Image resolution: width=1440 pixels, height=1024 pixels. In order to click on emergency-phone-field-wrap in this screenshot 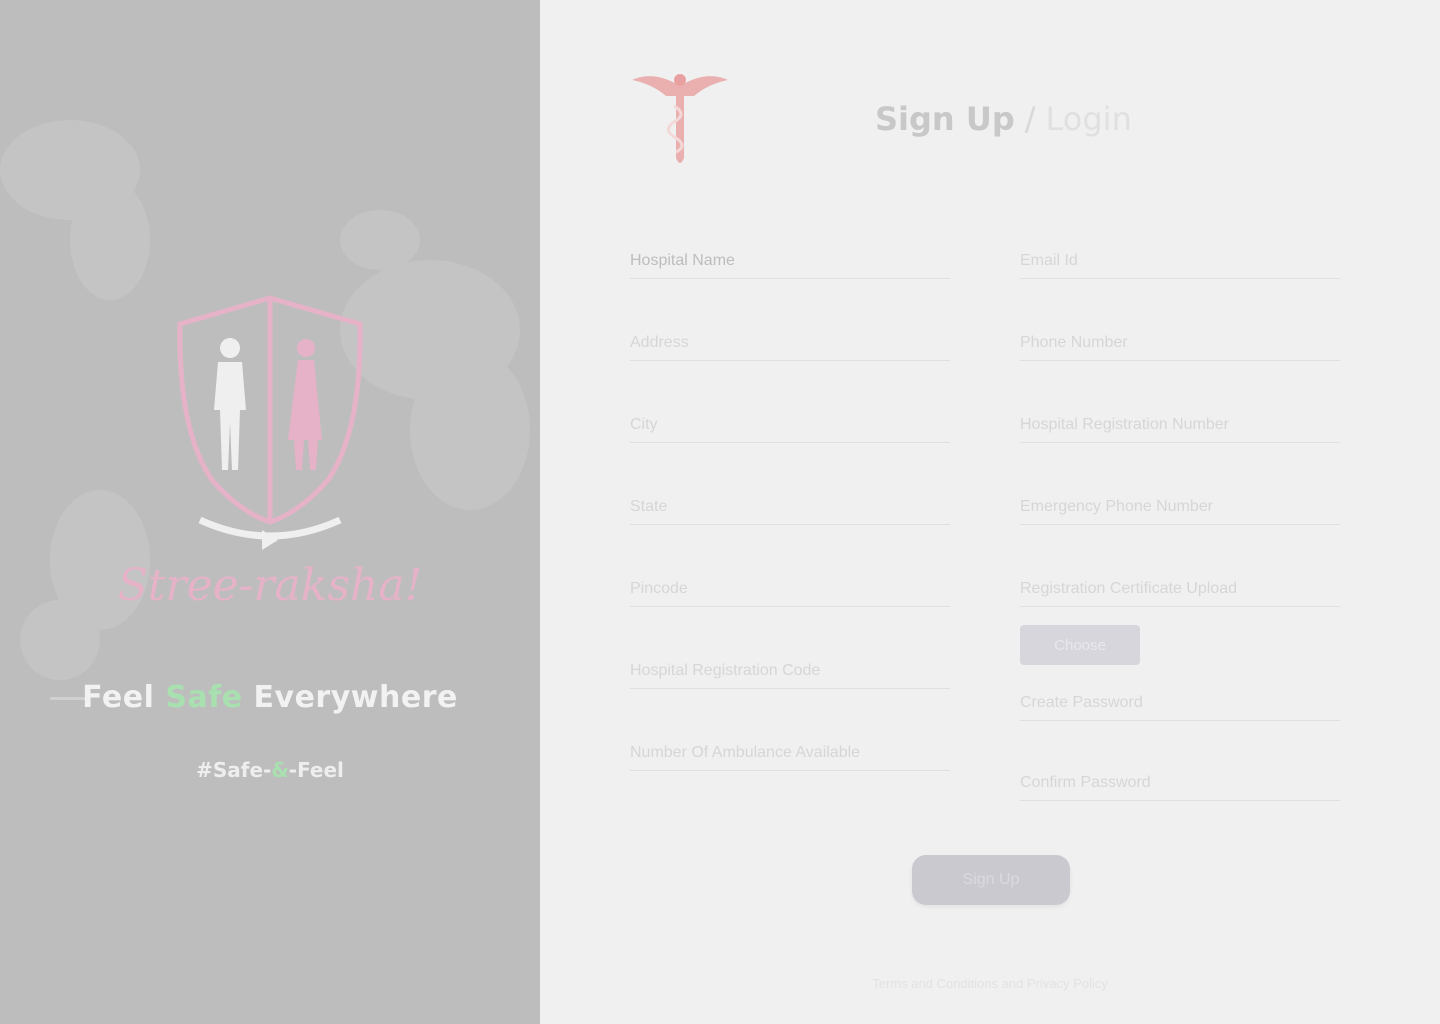, I will do `click(1180, 509)`.